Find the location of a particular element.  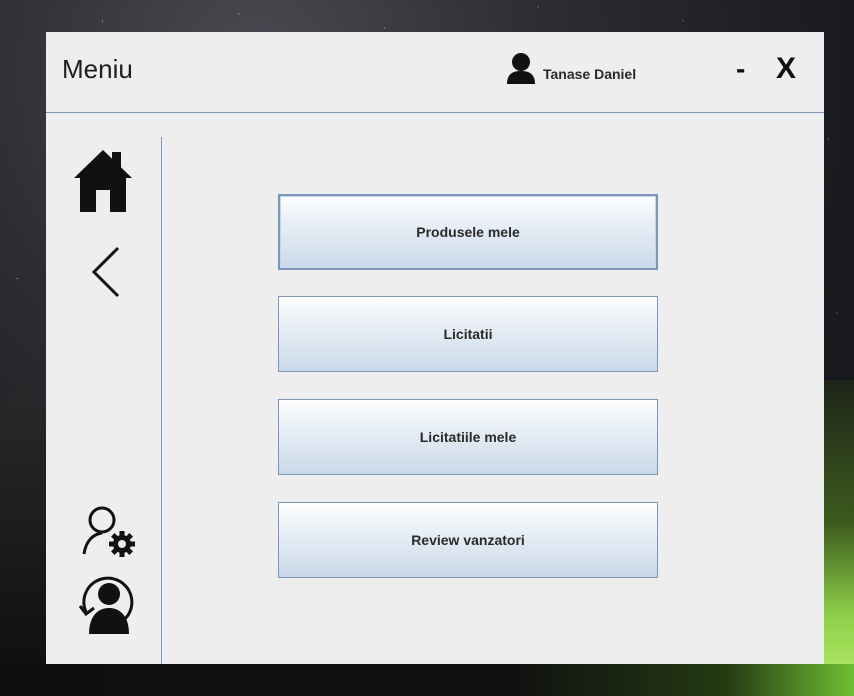

sidebar-divider is located at coordinates (161, 400).